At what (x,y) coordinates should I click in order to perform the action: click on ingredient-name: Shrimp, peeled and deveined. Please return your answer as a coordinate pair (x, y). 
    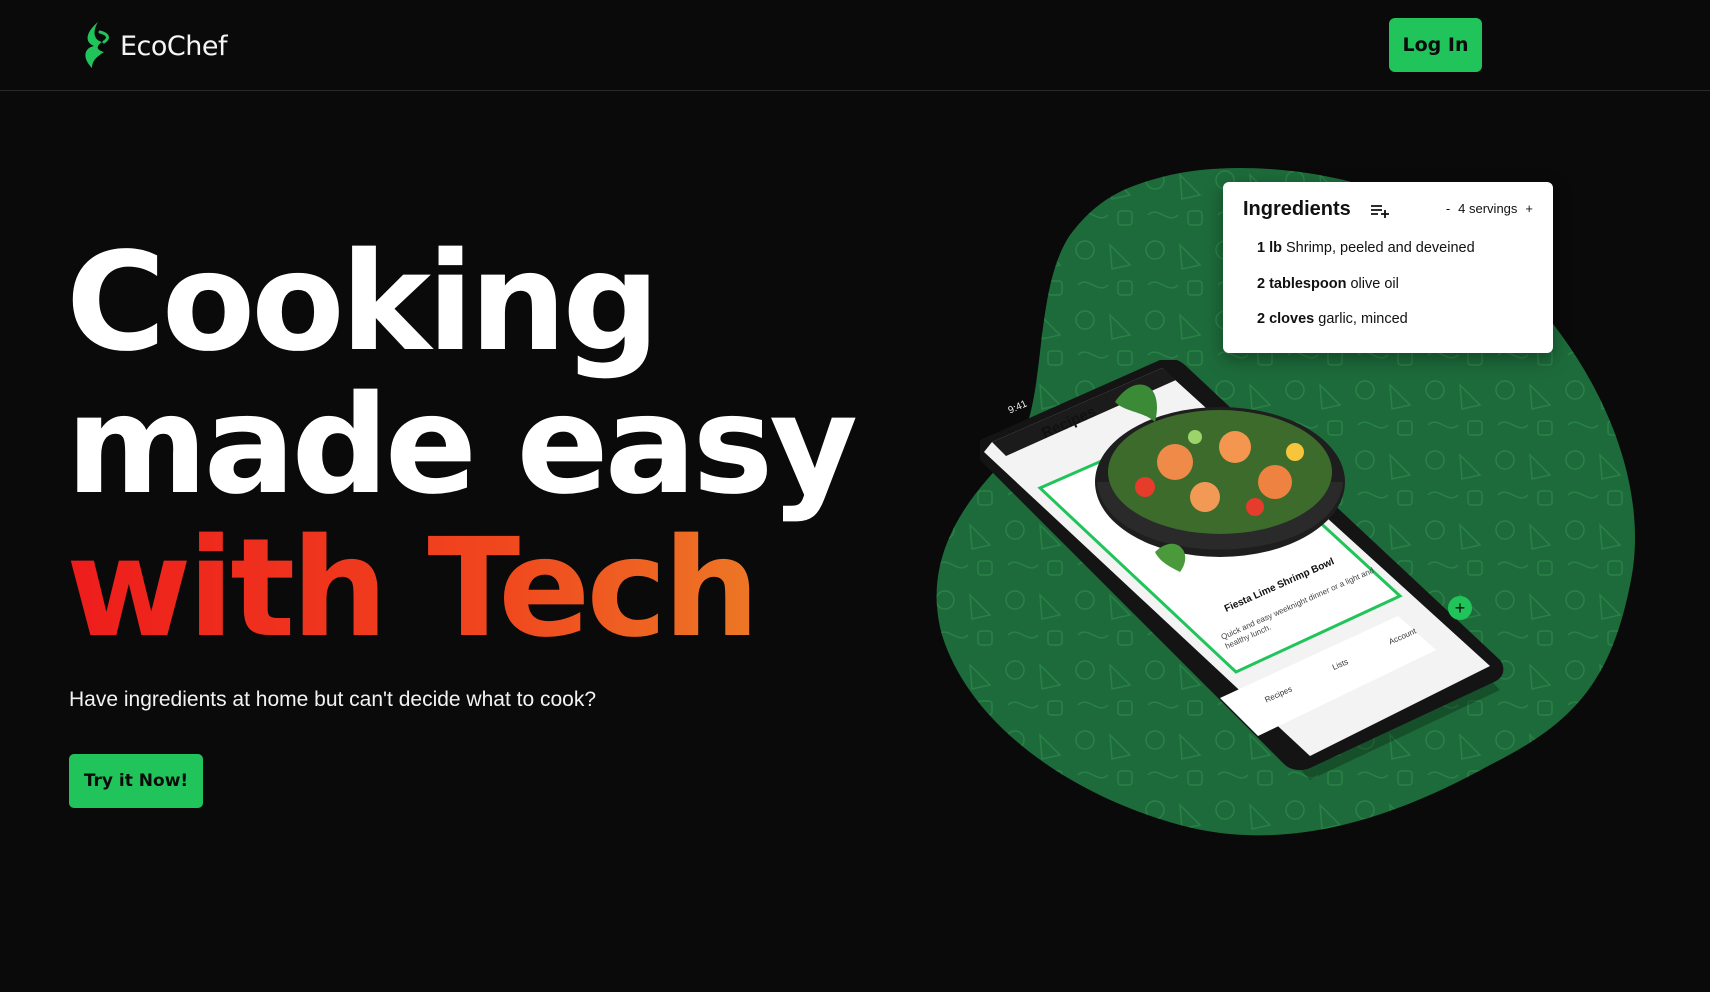
    Looking at the image, I should click on (1380, 248).